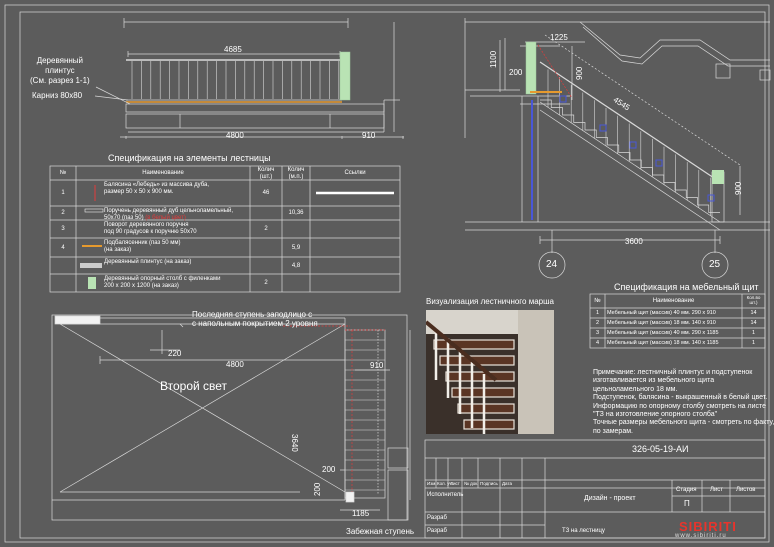 The height and width of the screenshot is (547, 774). What do you see at coordinates (597, 343) in the screenshot?
I see `furniture-row-num: 4` at bounding box center [597, 343].